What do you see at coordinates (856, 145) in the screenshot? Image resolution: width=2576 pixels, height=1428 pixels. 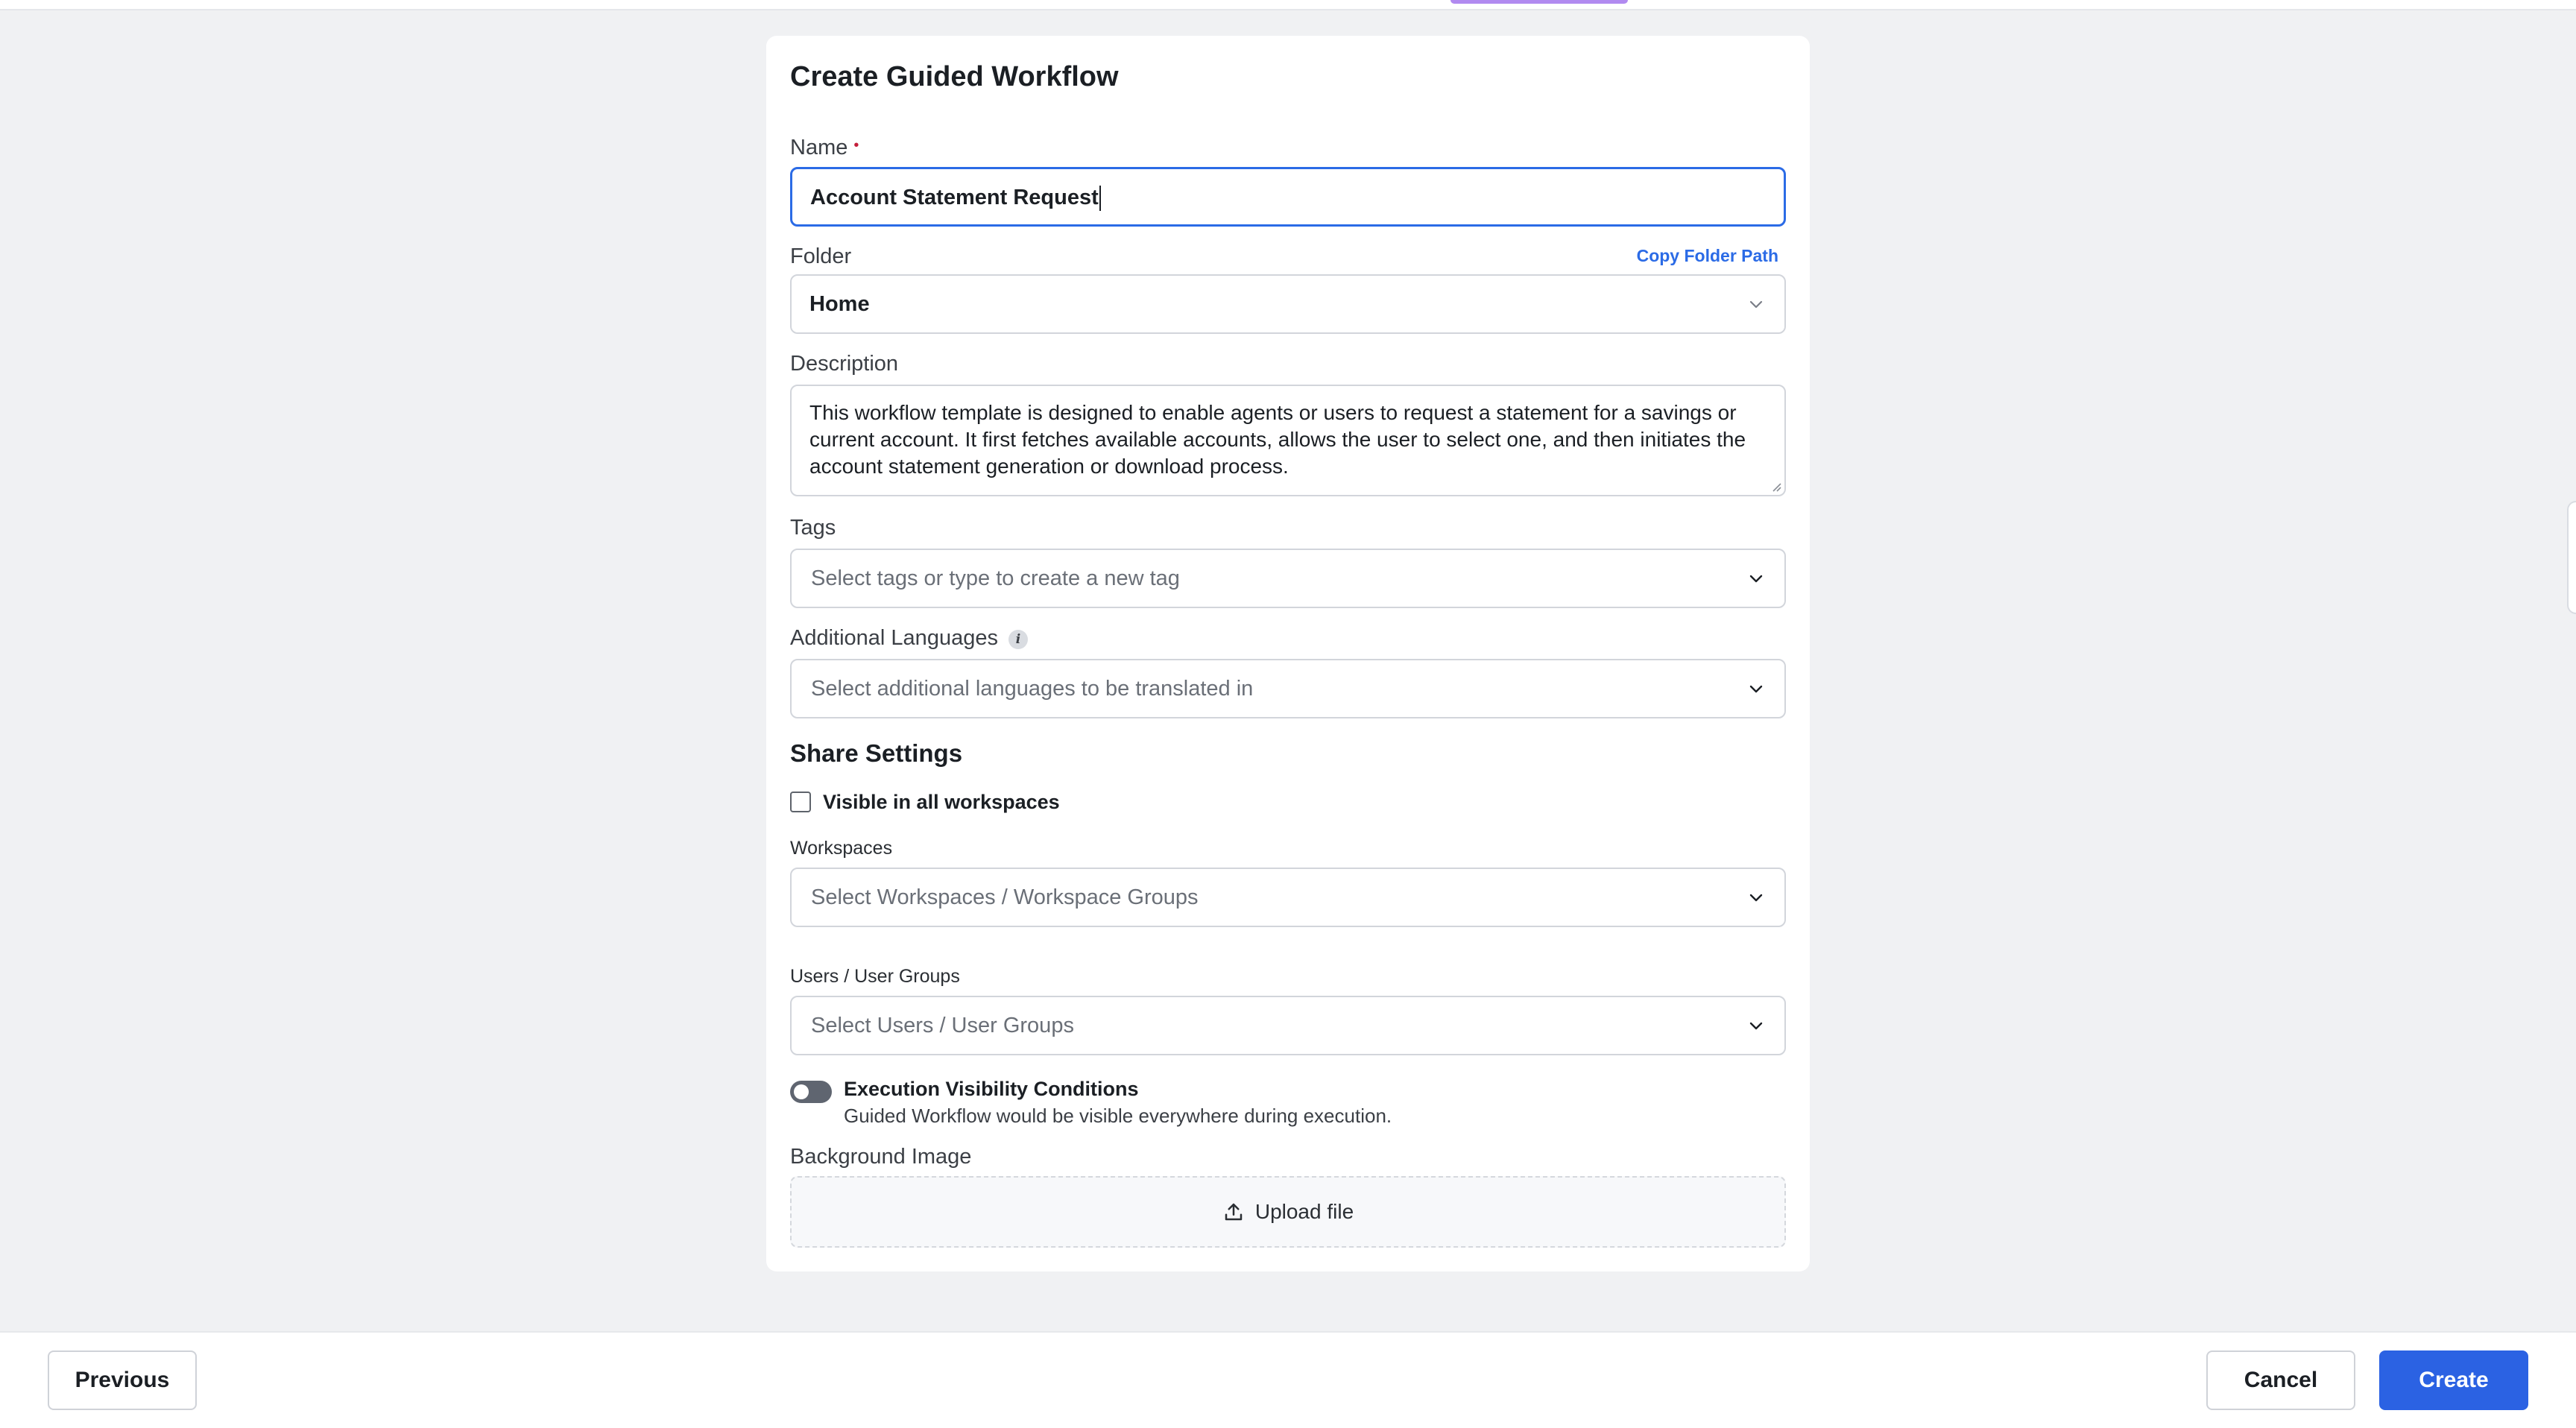 I see `required-indicator: •` at bounding box center [856, 145].